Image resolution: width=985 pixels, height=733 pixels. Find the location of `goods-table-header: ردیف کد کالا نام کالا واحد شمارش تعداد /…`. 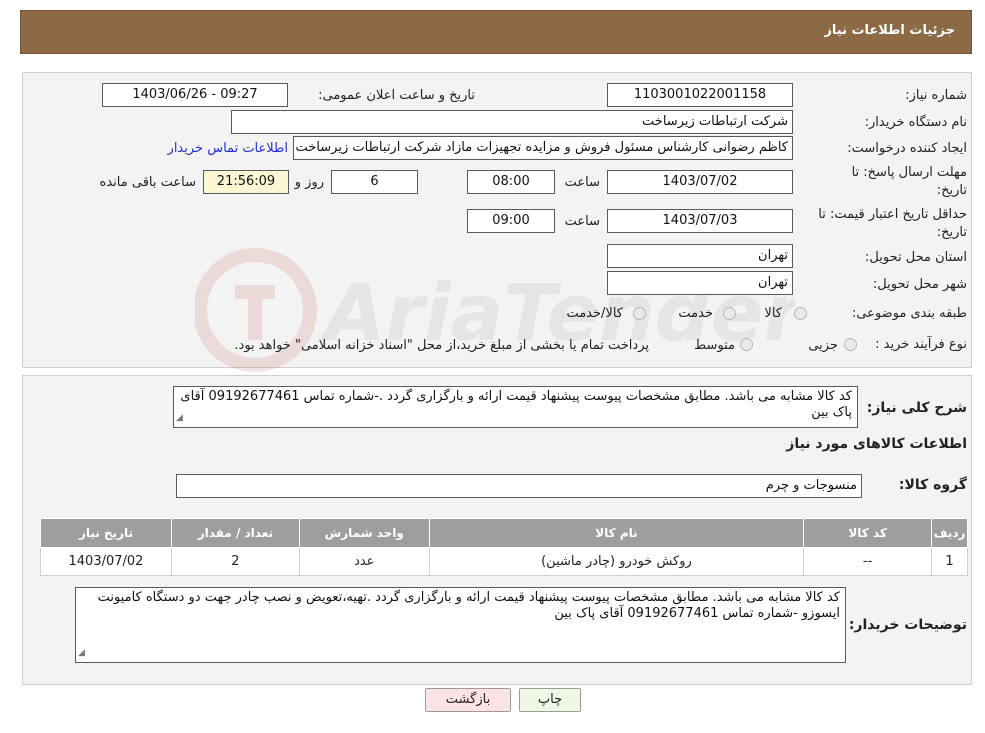

goods-table-header: ردیف کد کالا نام کالا واحد شمارش تعداد /… is located at coordinates (504, 533).